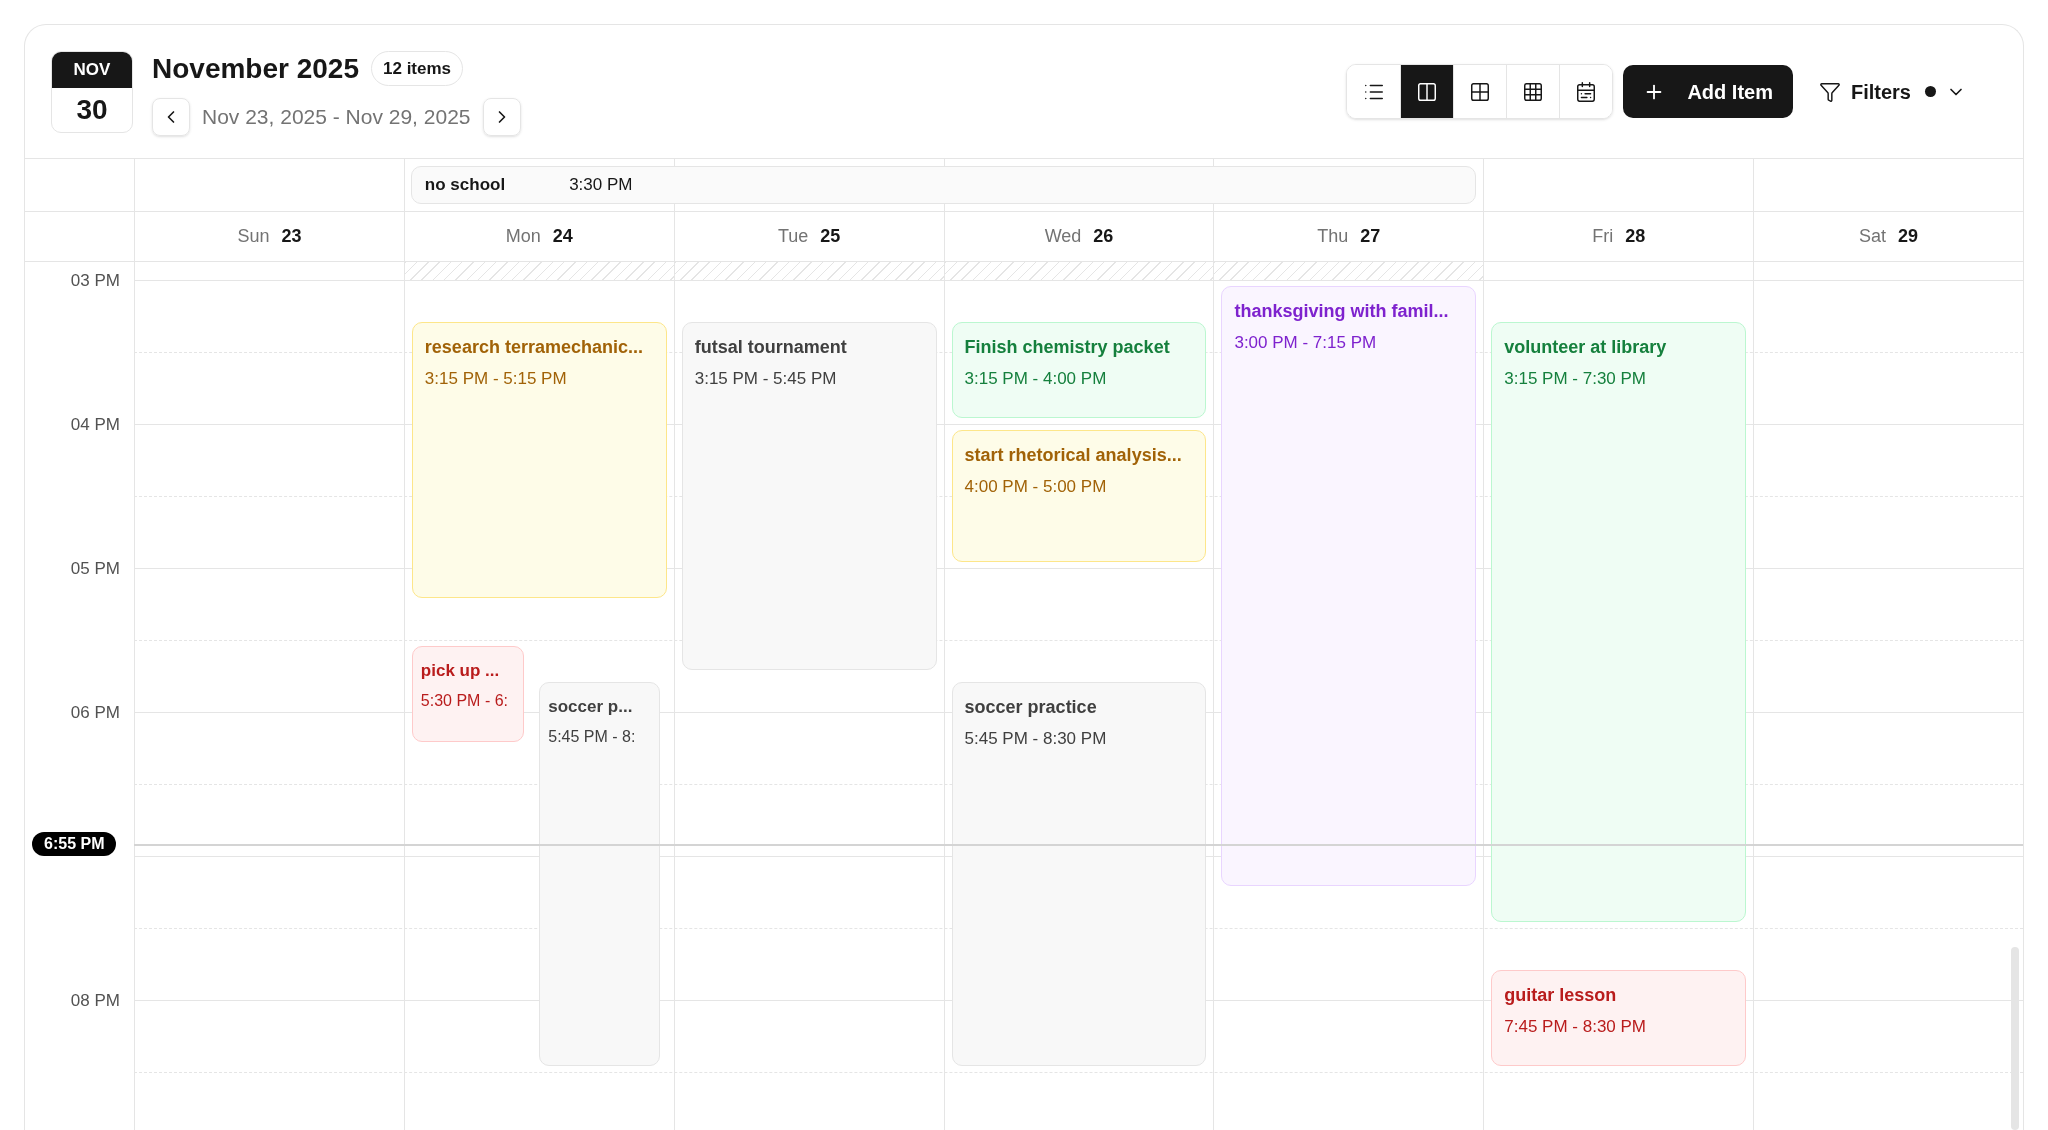  What do you see at coordinates (793, 236) in the screenshot?
I see `weekday-label: Tue` at bounding box center [793, 236].